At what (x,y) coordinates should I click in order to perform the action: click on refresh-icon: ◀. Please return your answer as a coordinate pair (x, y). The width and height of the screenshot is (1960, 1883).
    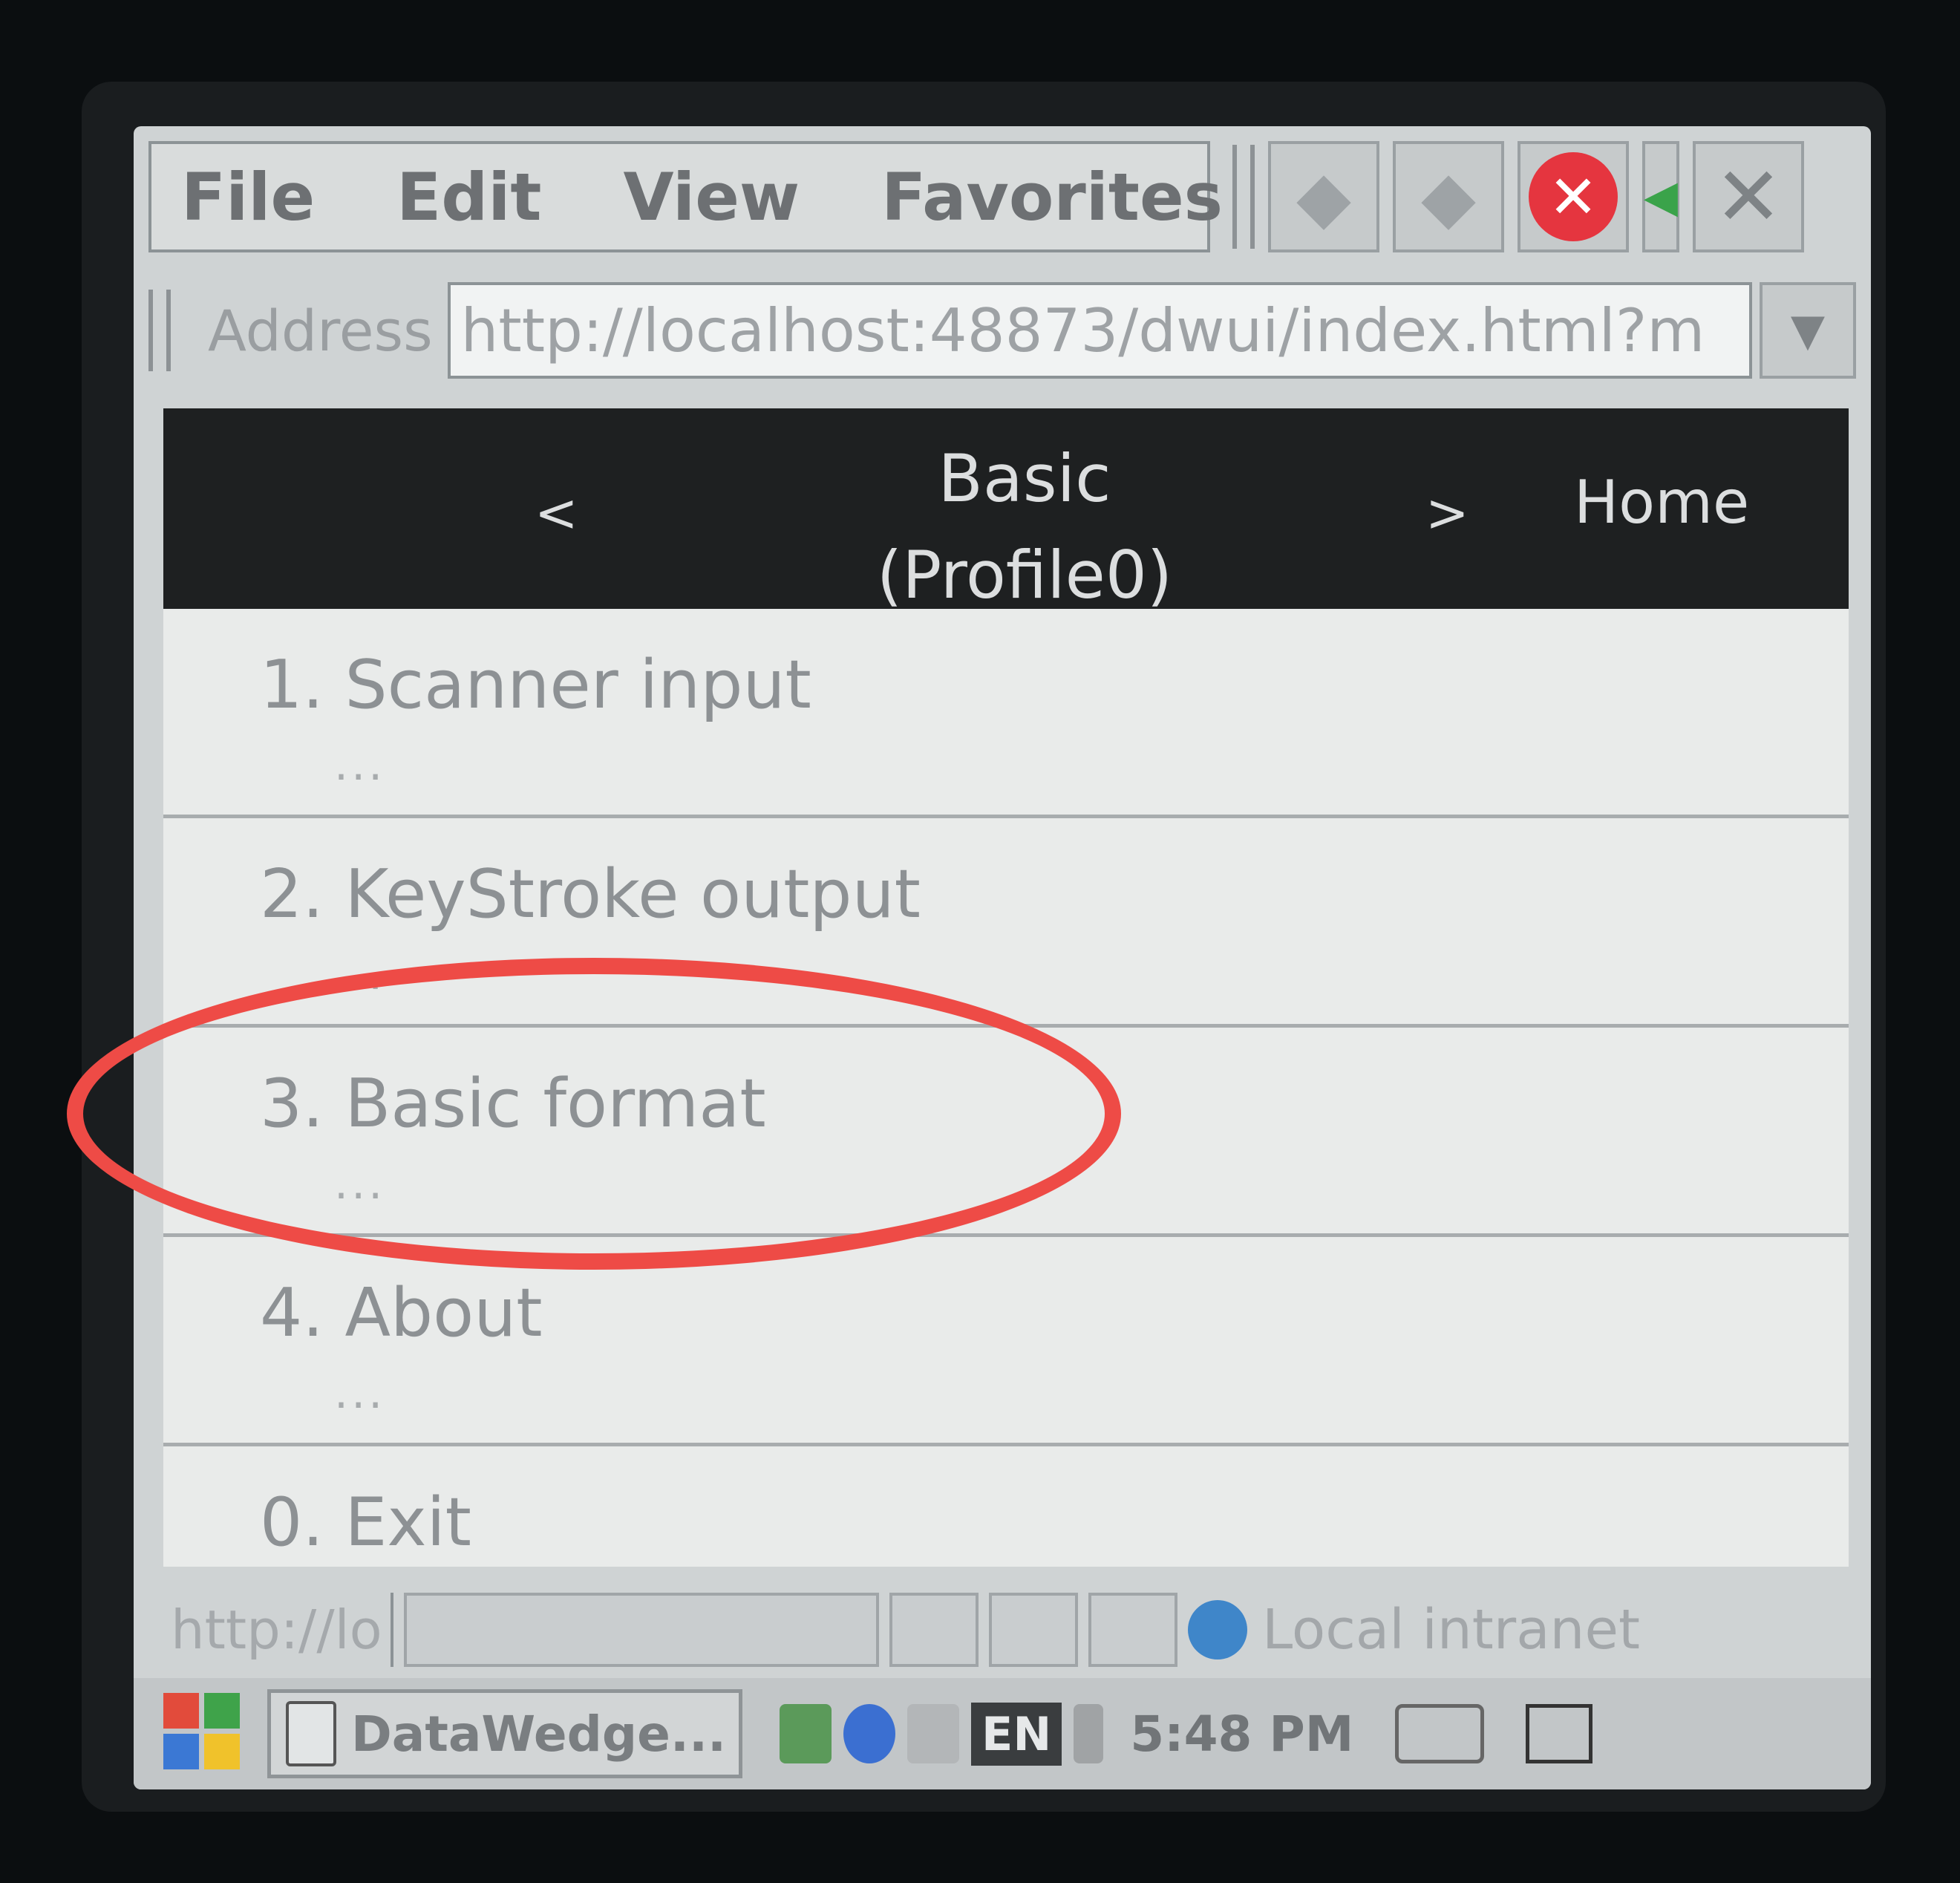
    Looking at the image, I should click on (1661, 197).